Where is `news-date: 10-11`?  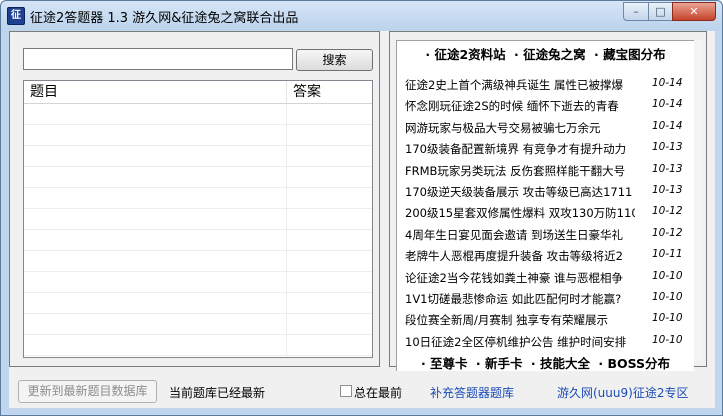
news-date: 10-11 is located at coordinates (667, 254).